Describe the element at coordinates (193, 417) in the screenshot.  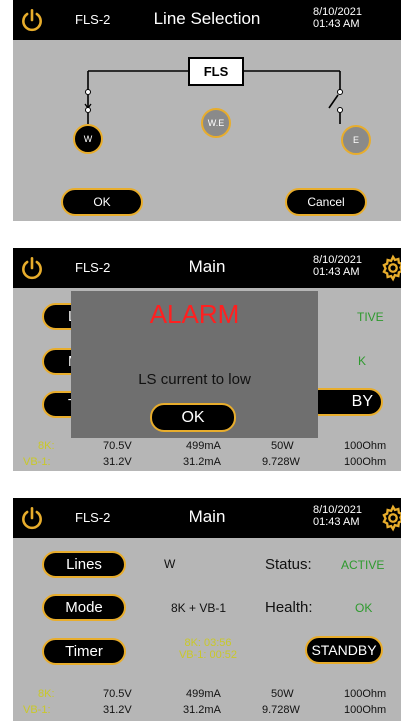
I see `alarm-ok-button: OK` at that location.